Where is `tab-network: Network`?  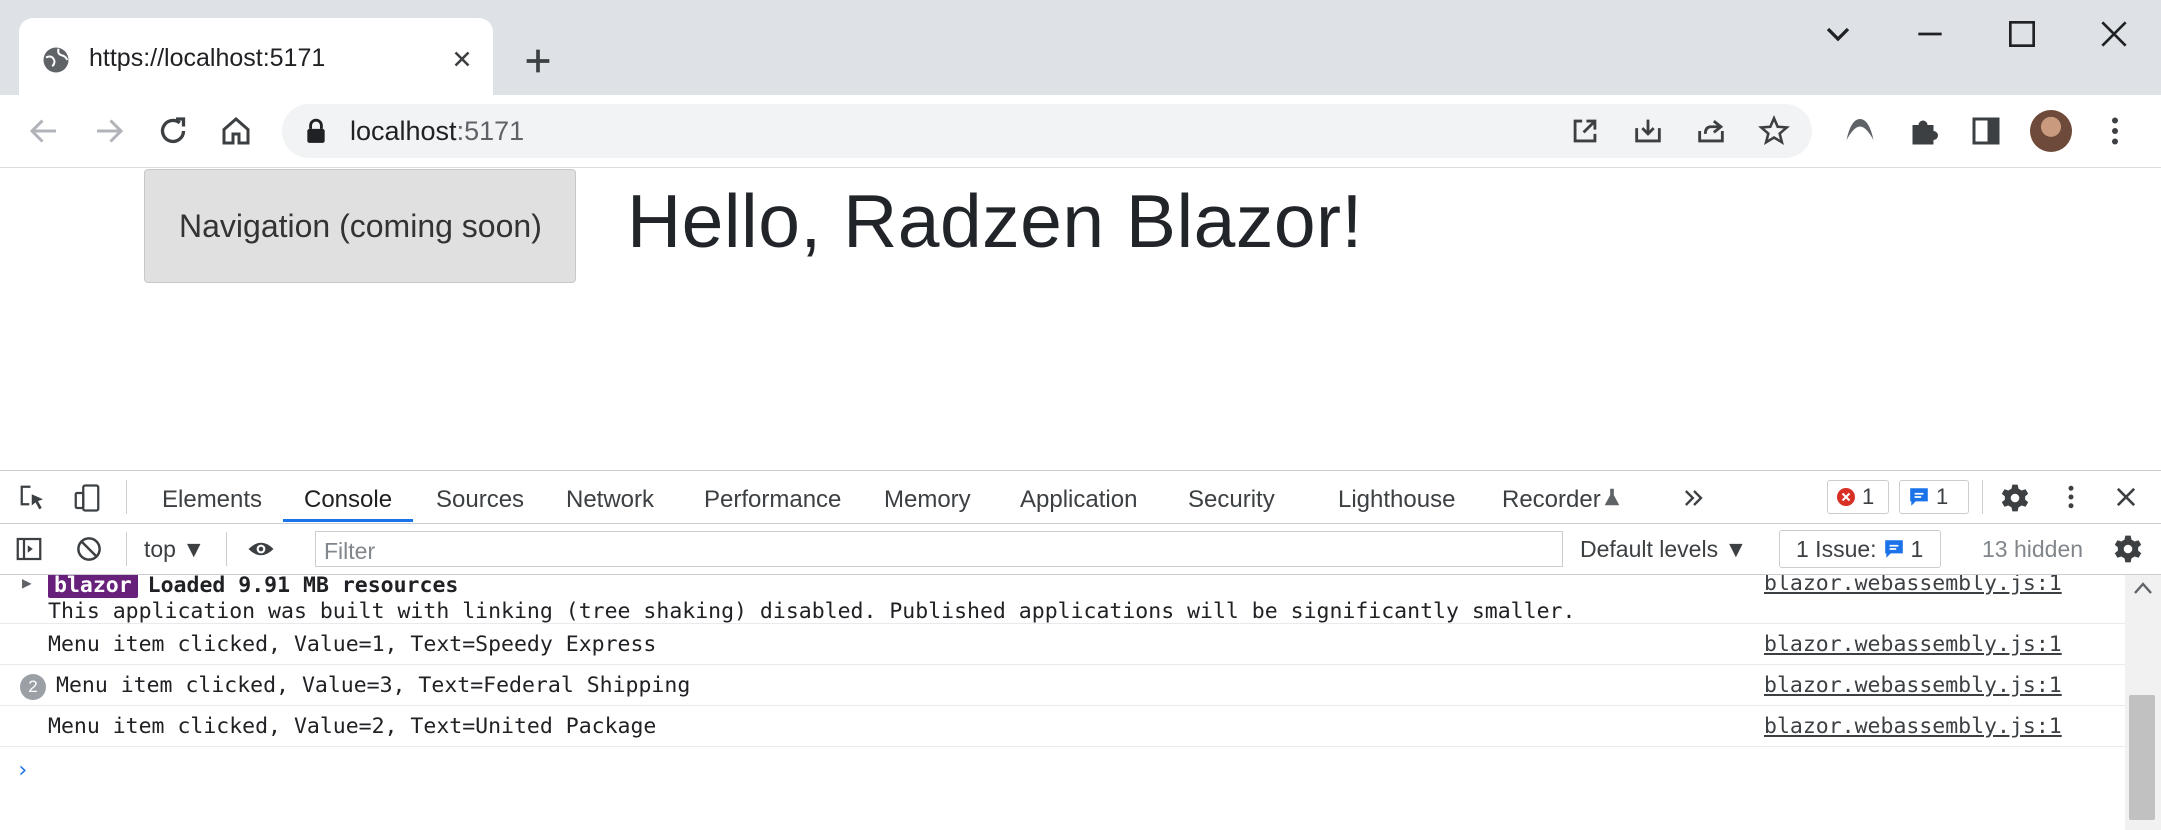 tab-network: Network is located at coordinates (610, 500).